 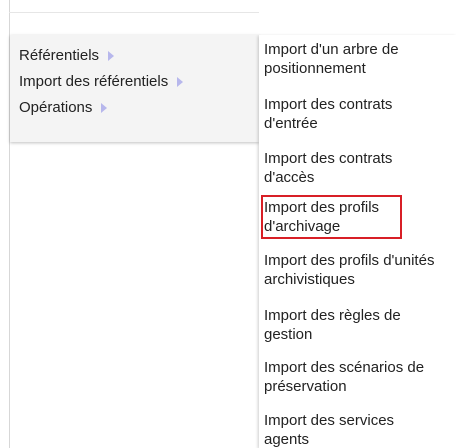 What do you see at coordinates (309, 279) in the screenshot?
I see `submenu-item-label-line2: archivistiques` at bounding box center [309, 279].